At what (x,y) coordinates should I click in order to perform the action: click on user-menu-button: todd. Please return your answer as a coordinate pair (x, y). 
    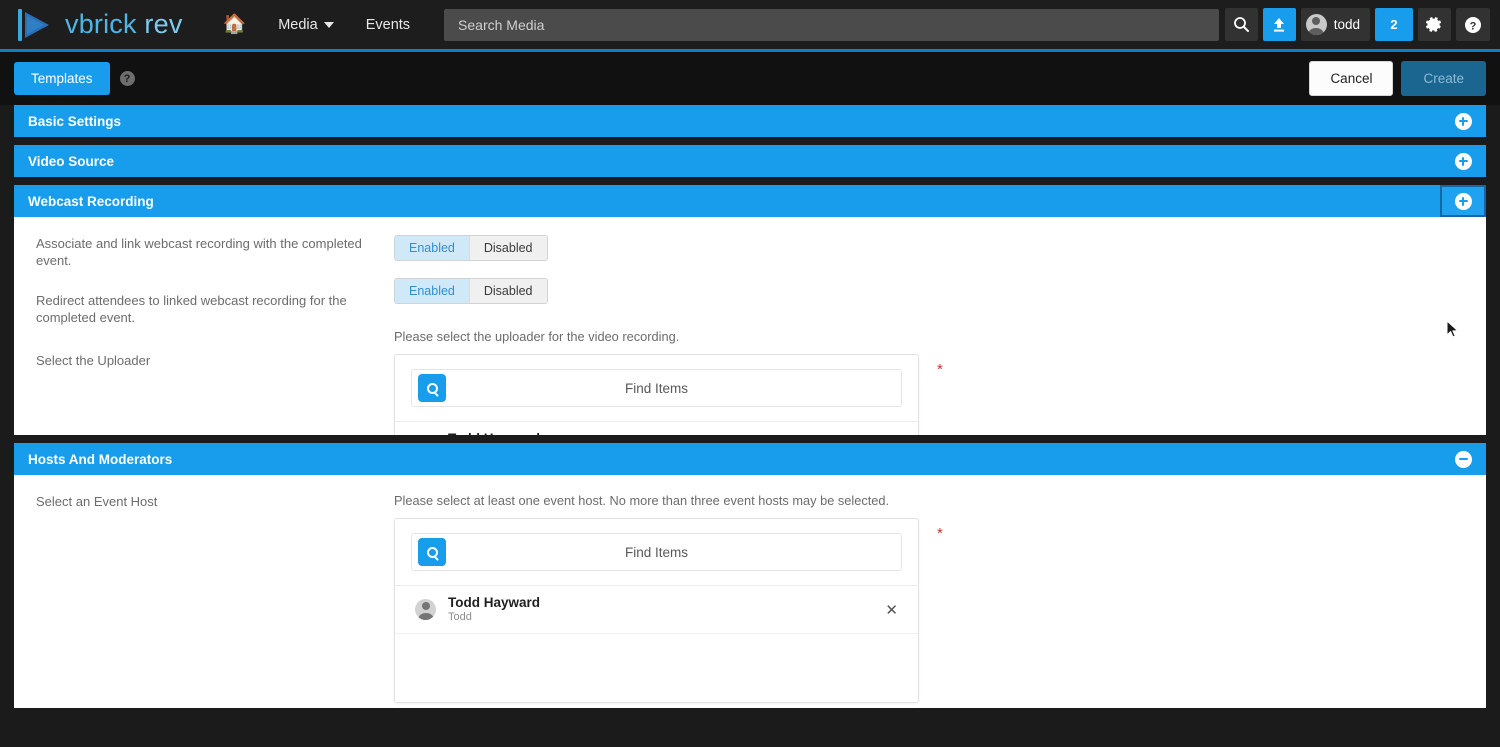
    Looking at the image, I should click on (1335, 24).